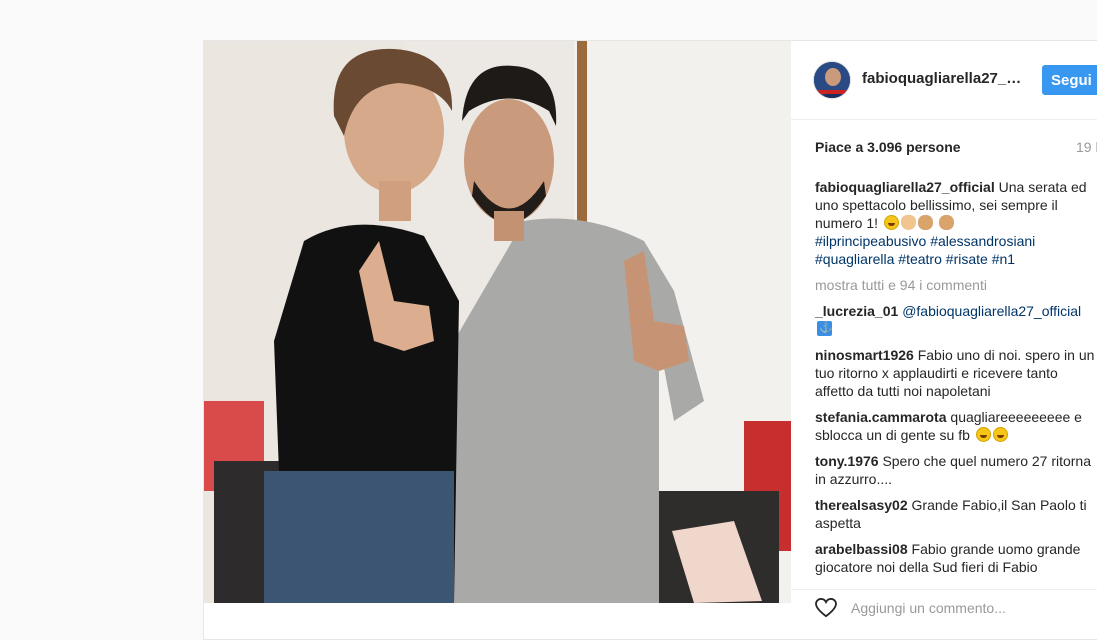 Image resolution: width=1097 pixels, height=640 pixels. I want to click on clapping-hands-icon, so click(908, 222).